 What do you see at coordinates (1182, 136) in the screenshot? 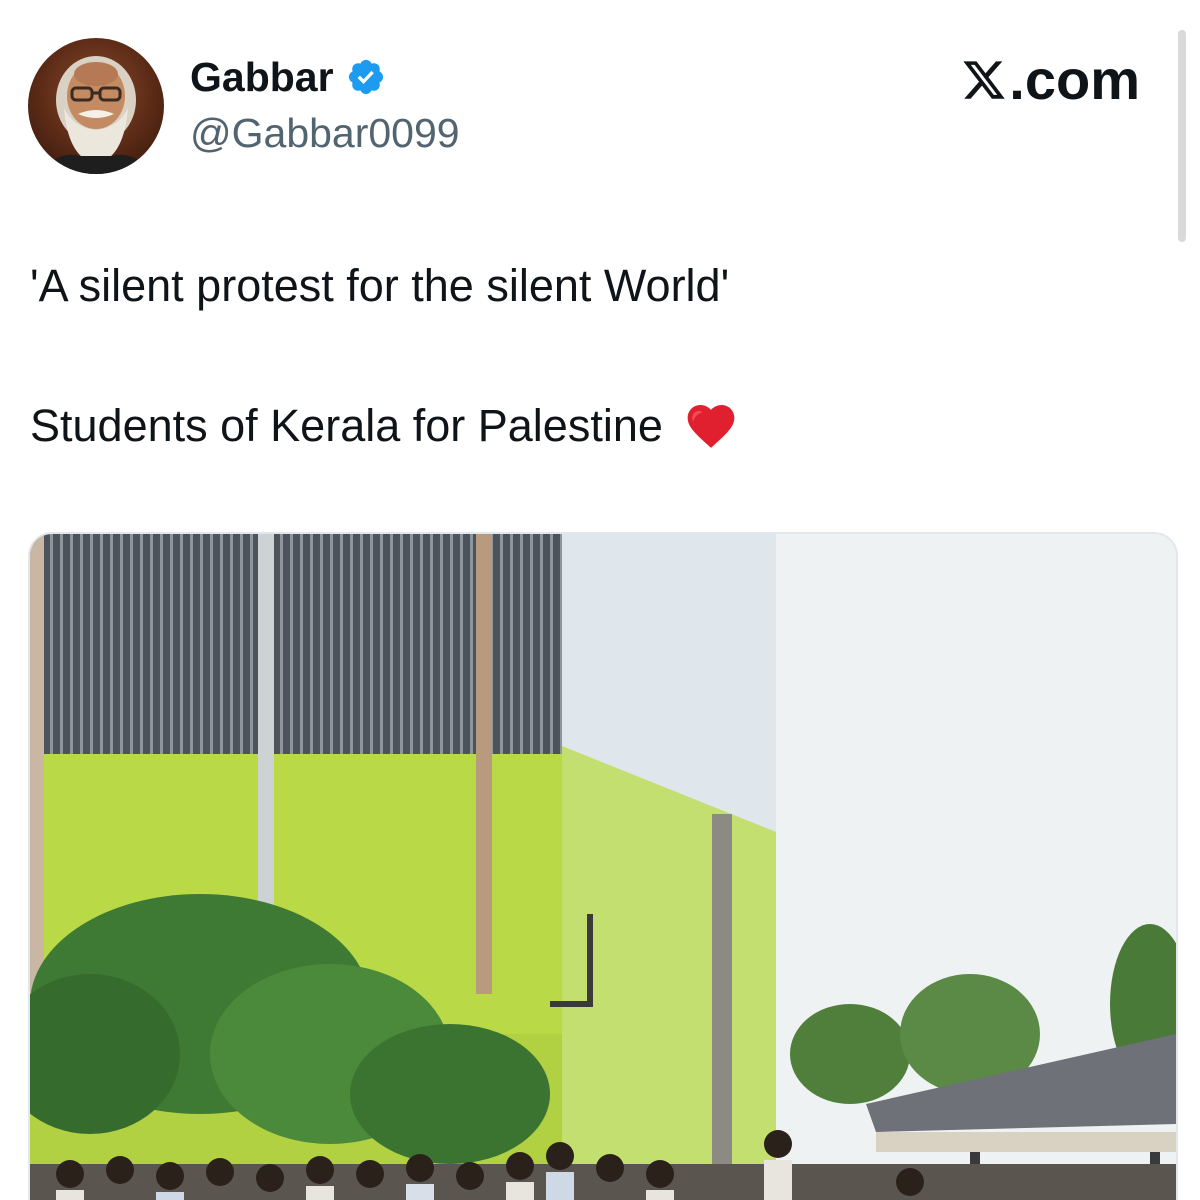
I see `scrollbar` at bounding box center [1182, 136].